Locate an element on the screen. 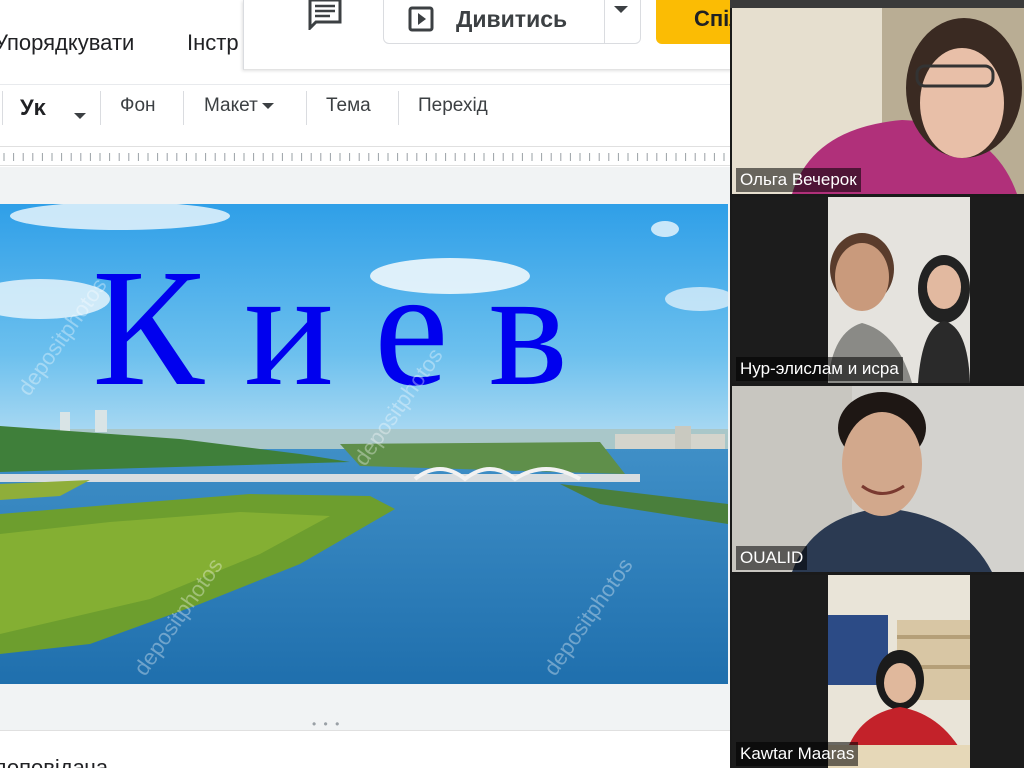 Image resolution: width=1024 pixels, height=768 pixels. present-button: Дивитись is located at coordinates (512, 22).